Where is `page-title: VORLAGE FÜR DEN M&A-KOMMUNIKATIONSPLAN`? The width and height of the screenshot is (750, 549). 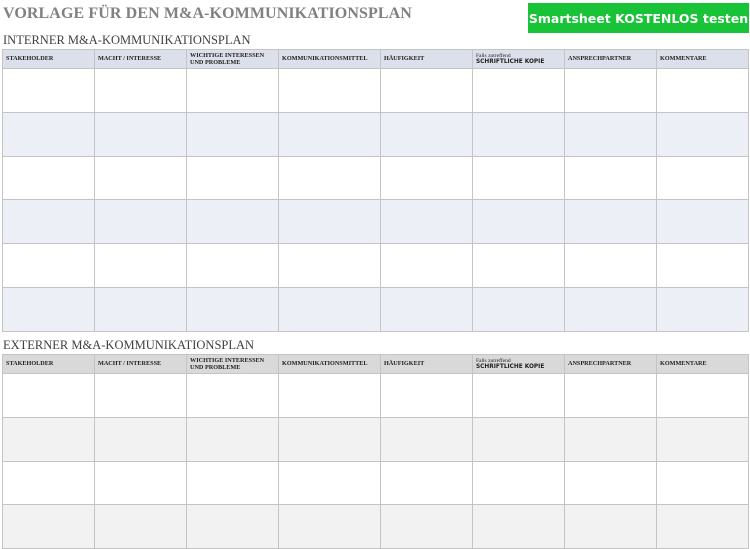
page-title: VORLAGE FÜR DEN M&A-KOMMUNIKATIONSPLAN is located at coordinates (207, 13).